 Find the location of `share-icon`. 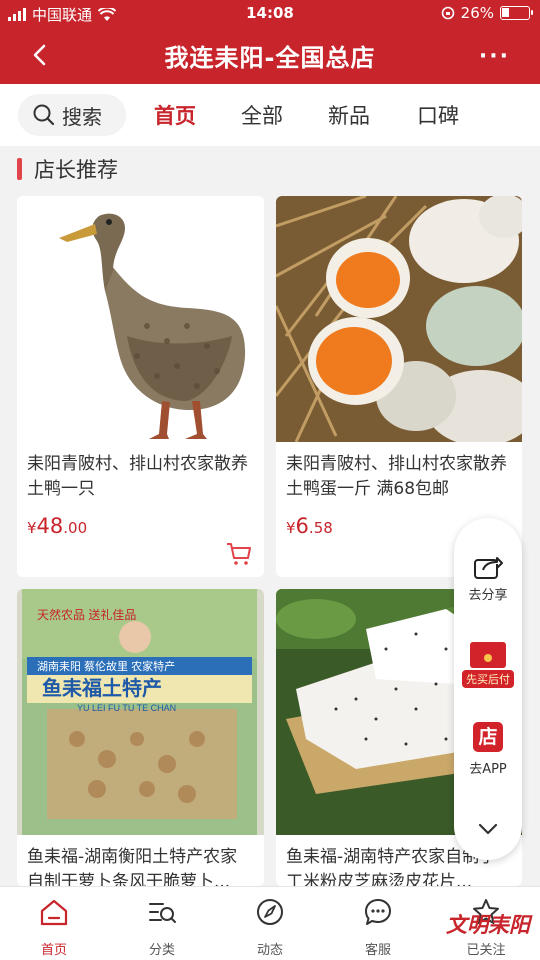

share-icon is located at coordinates (488, 568).